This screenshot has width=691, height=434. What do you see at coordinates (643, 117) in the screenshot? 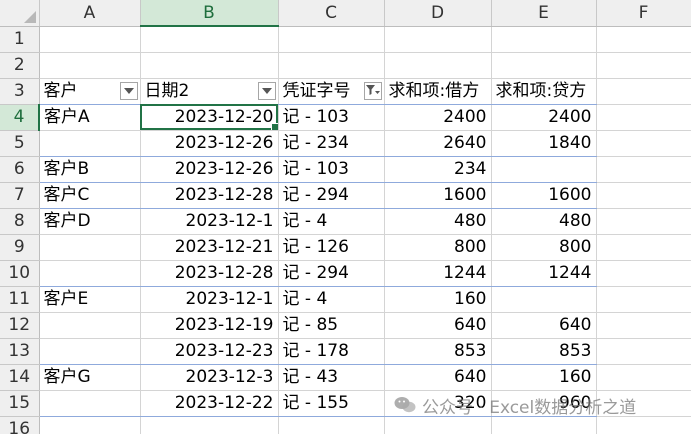
I see `cell-f4` at bounding box center [643, 117].